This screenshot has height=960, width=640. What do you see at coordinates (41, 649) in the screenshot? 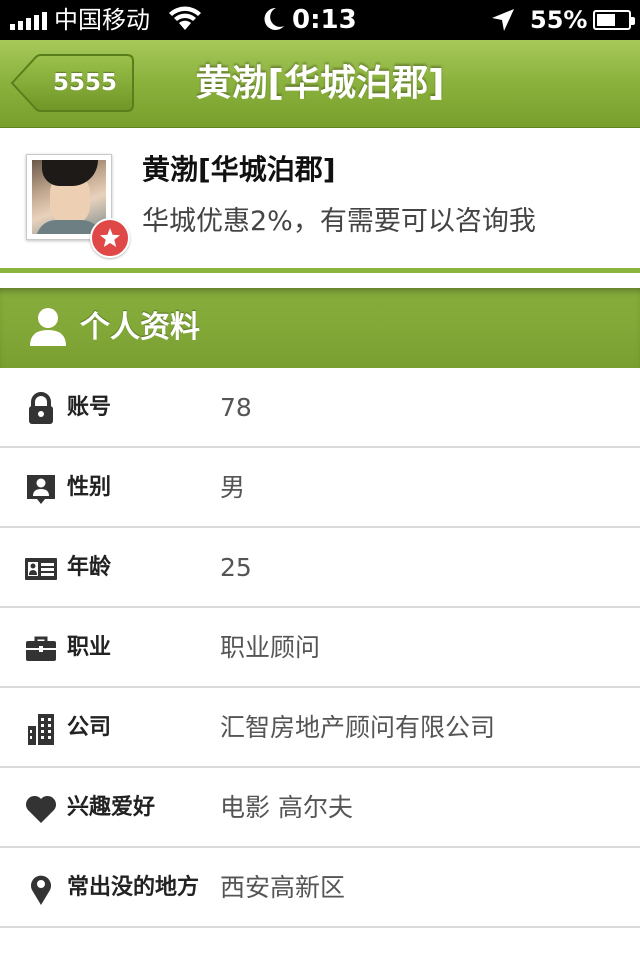
I see `briefcase-icon` at bounding box center [41, 649].